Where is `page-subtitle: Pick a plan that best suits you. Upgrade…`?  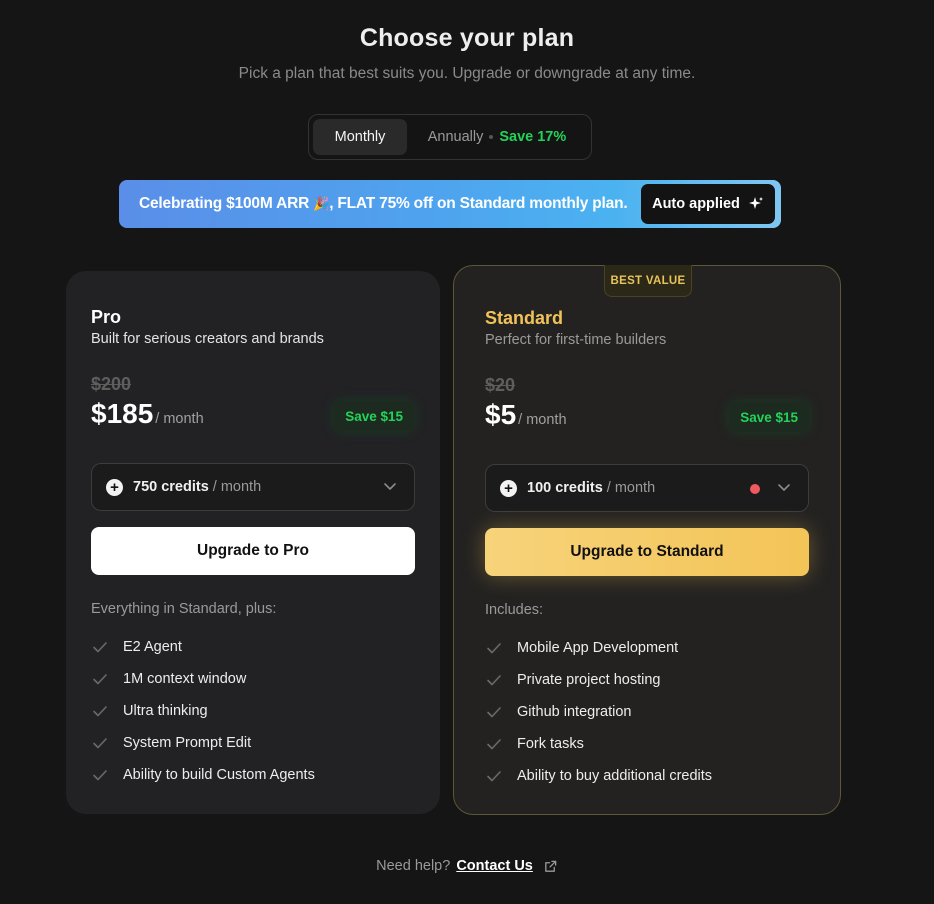 page-subtitle: Pick a plan that best suits you. Upgrade… is located at coordinates (467, 73).